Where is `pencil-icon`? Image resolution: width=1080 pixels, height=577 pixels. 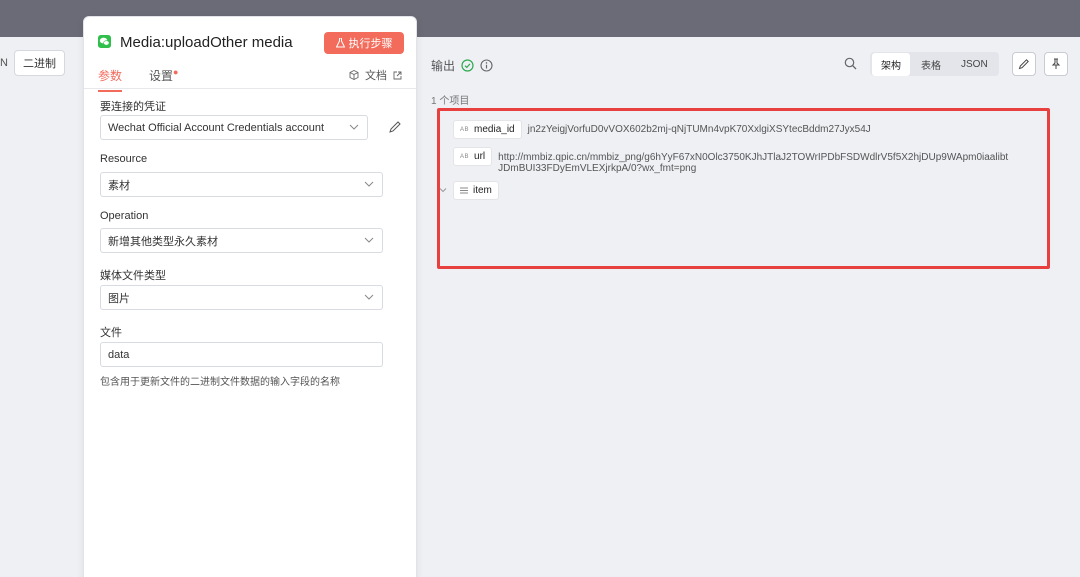 pencil-icon is located at coordinates (1023, 64).